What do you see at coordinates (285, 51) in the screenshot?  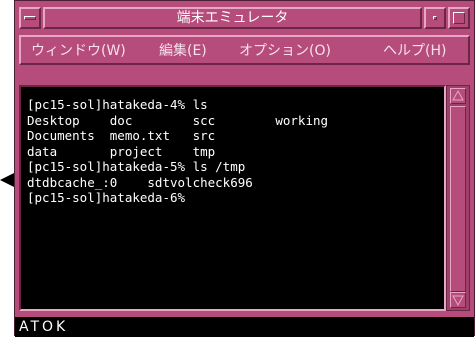 I see `menu-options: オプション(O)` at bounding box center [285, 51].